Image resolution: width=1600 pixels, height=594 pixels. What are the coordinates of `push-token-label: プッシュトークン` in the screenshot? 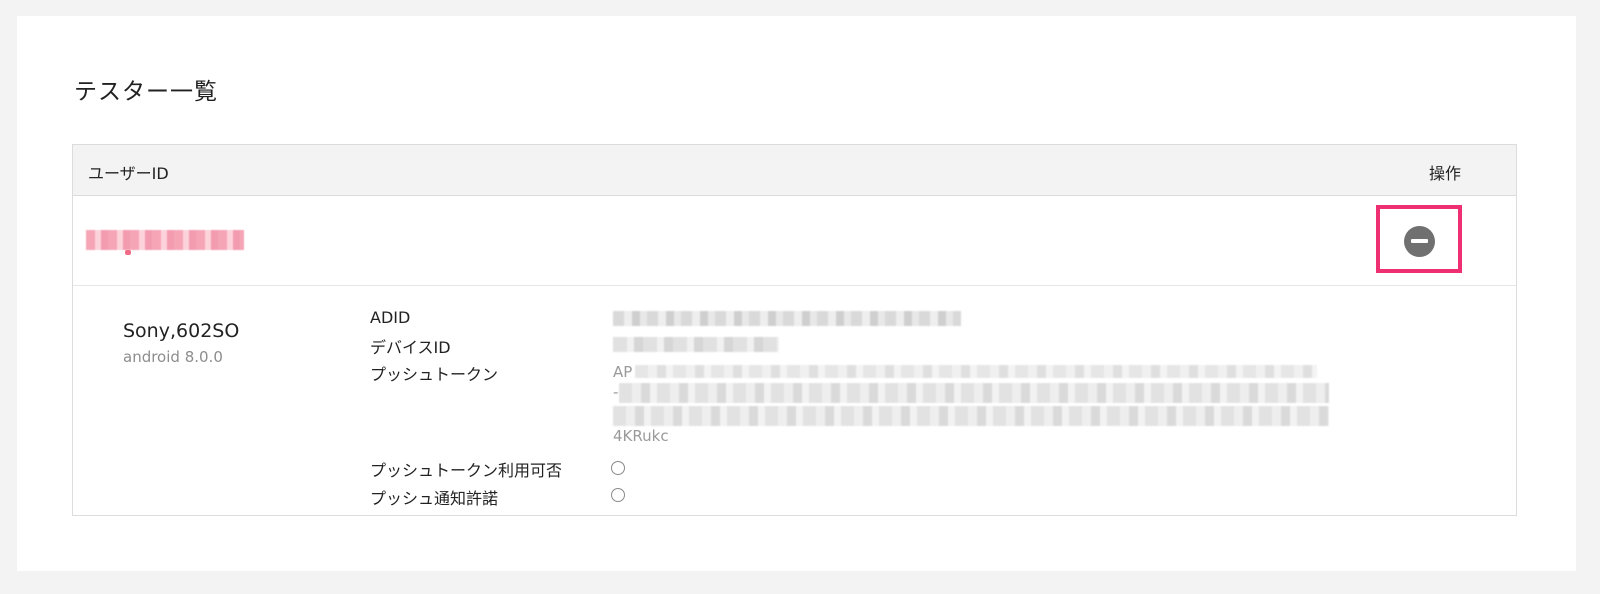 It's located at (434, 374).